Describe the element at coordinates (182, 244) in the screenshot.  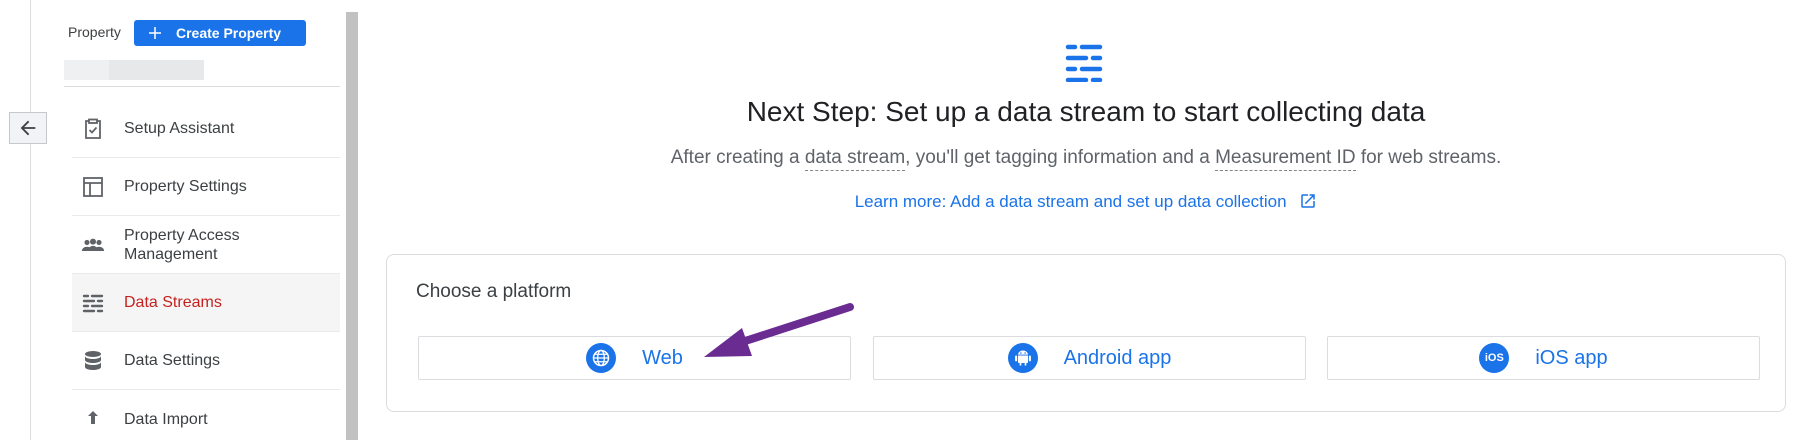
I see `nav-item-label: Property Access Management` at that location.